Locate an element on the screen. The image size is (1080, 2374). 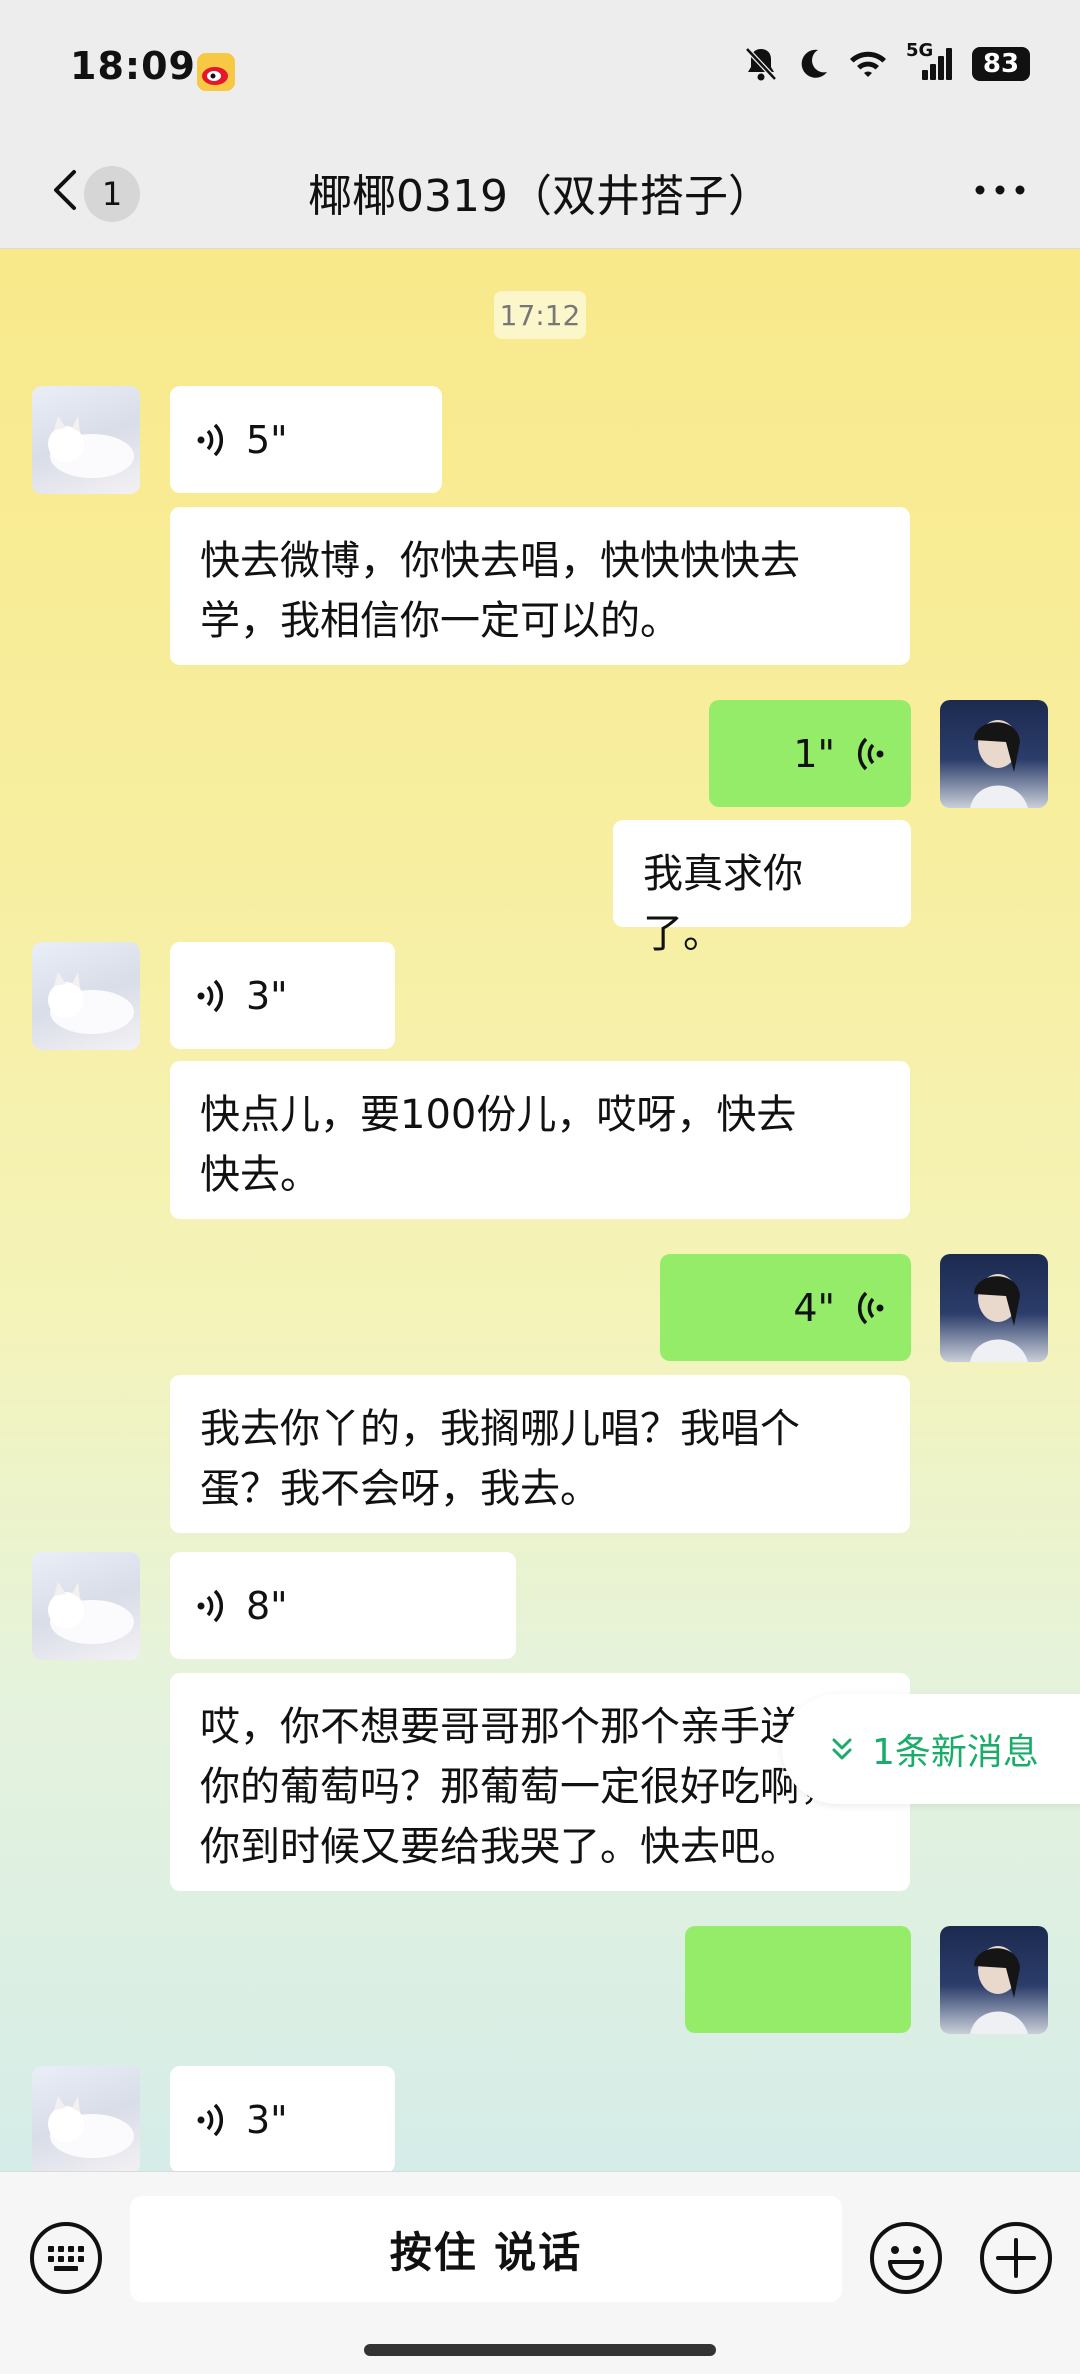
plus-icon is located at coordinates (1016, 2258).